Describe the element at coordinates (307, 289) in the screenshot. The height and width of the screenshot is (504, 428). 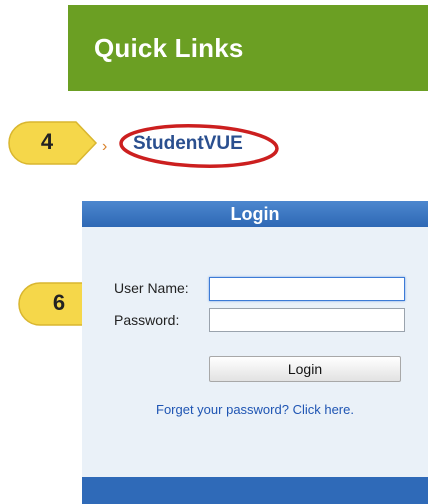
I see `username-input` at that location.